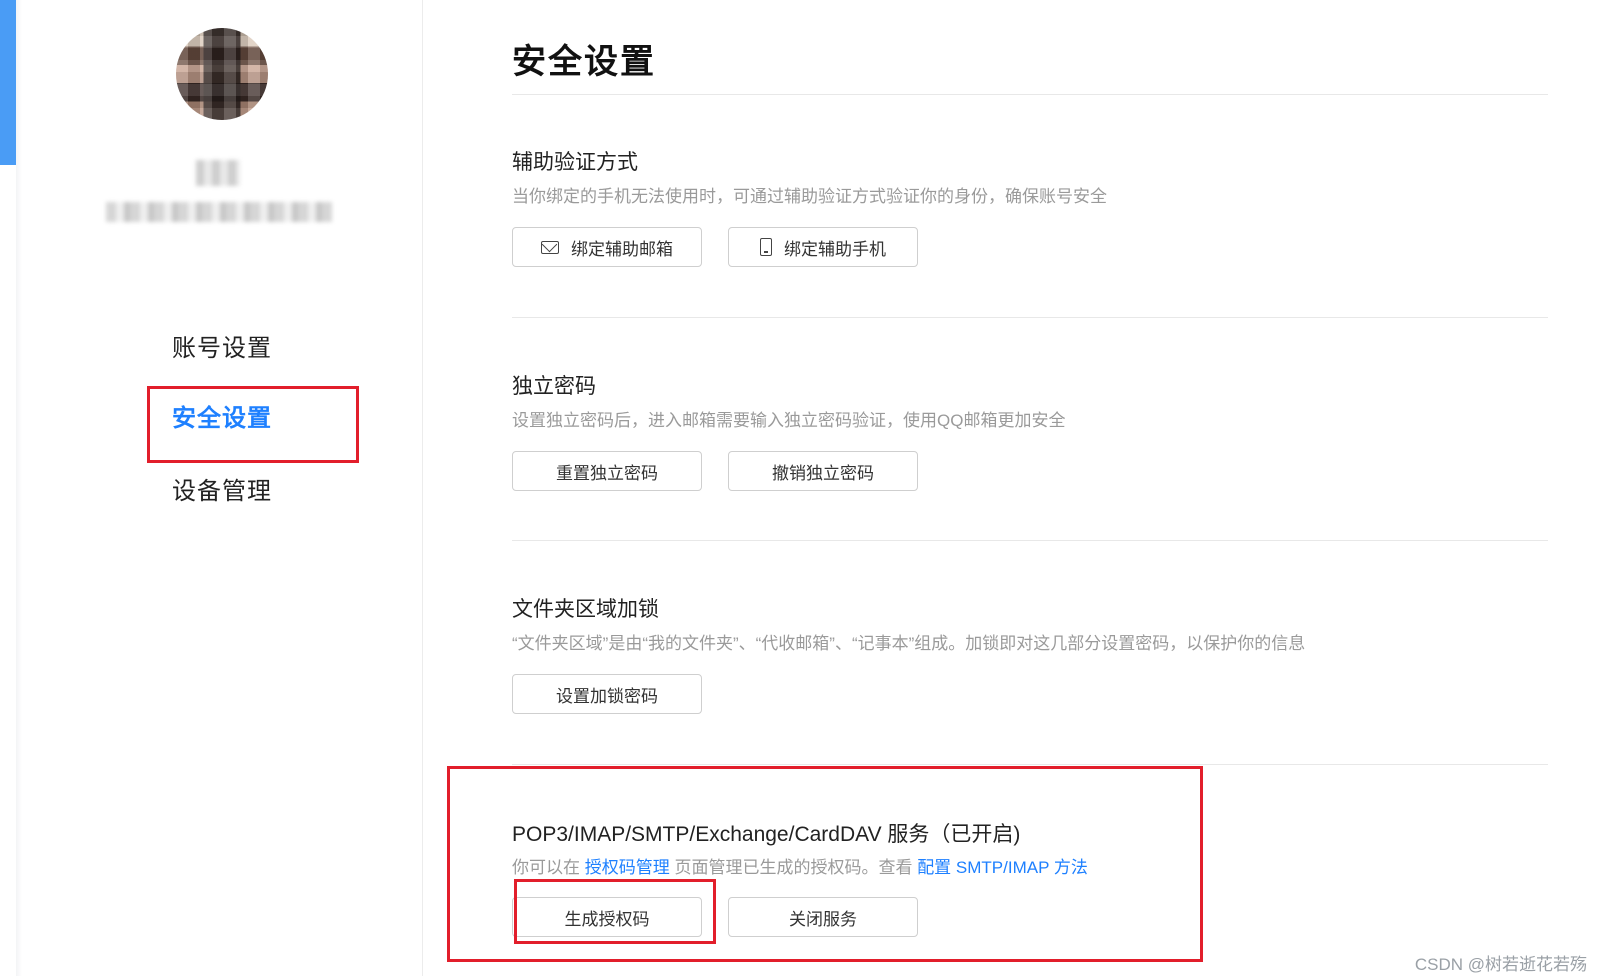 Image resolution: width=1623 pixels, height=976 pixels. I want to click on bind-aux-phone-label: 绑定辅助手机, so click(835, 249).